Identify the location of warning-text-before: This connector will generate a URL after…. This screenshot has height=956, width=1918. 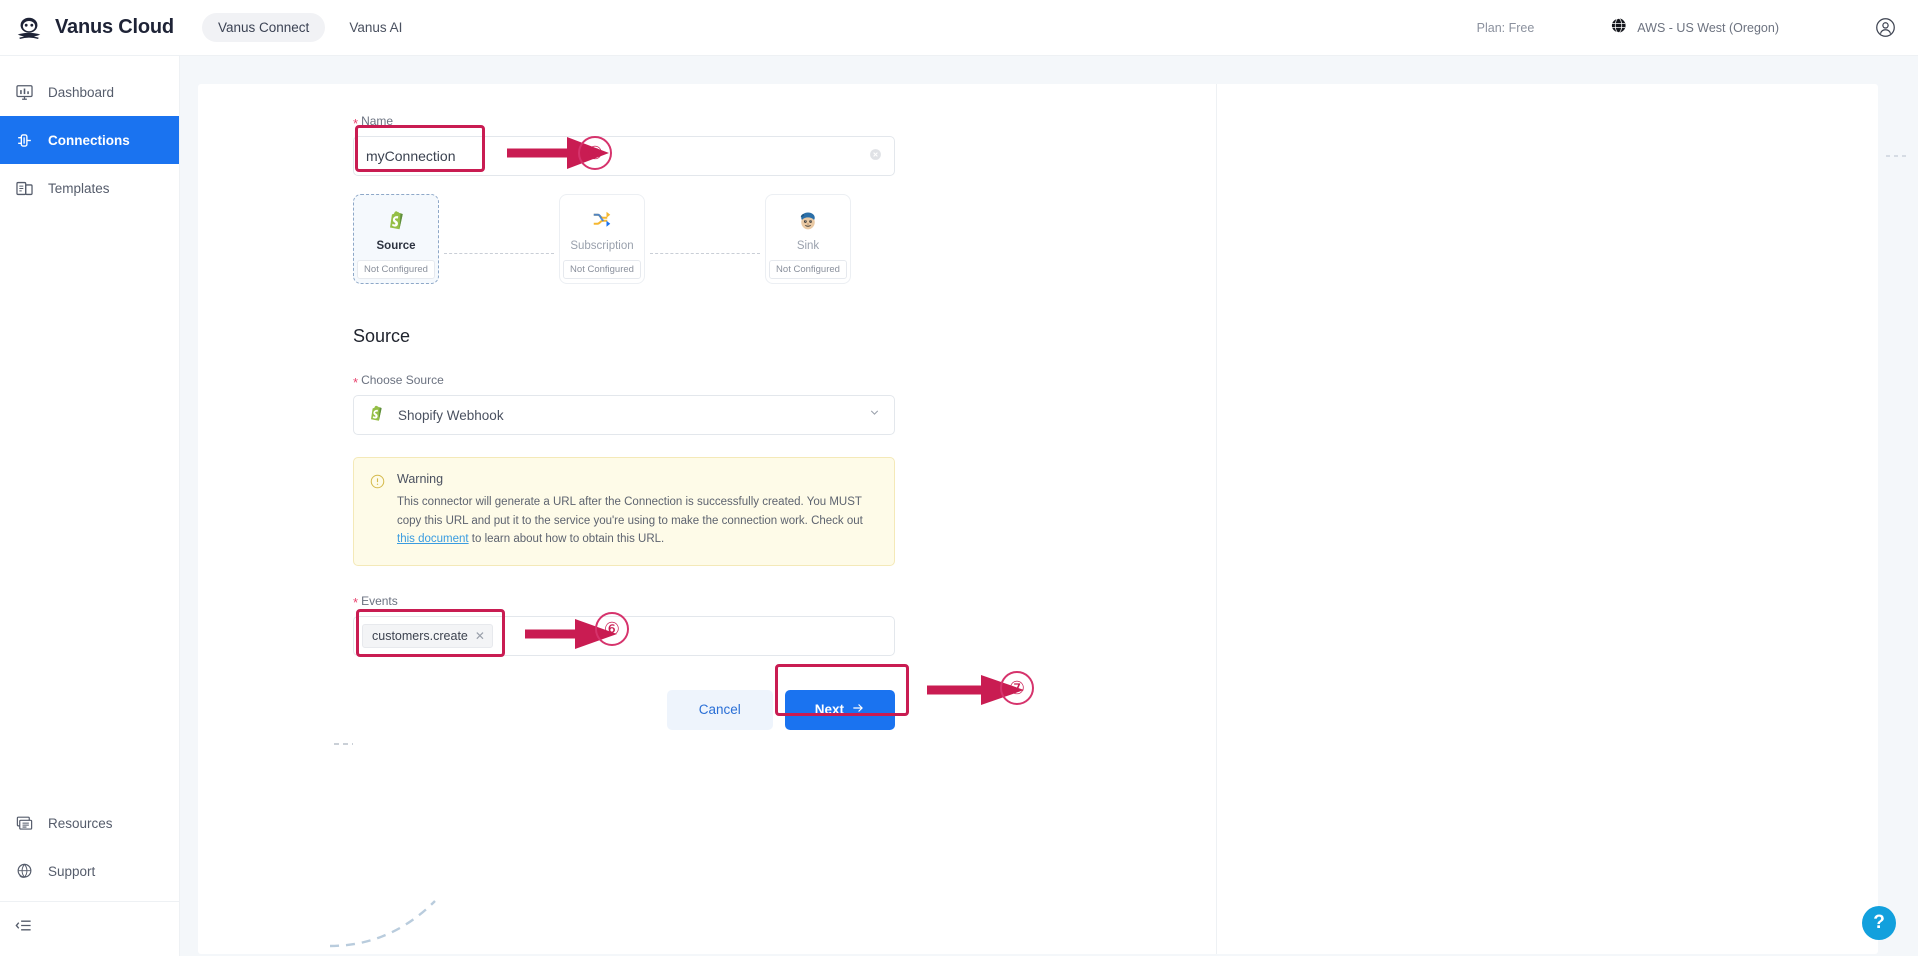
(630, 511).